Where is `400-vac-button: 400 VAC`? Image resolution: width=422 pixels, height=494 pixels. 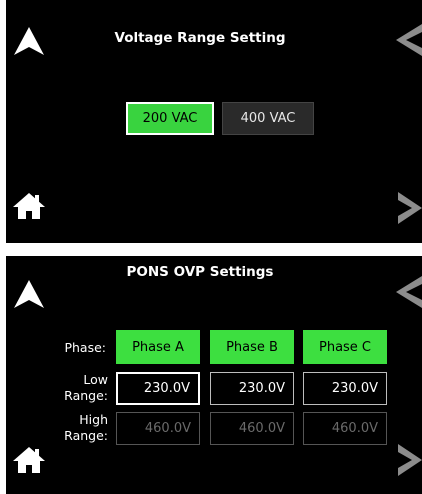
400-vac-button: 400 VAC is located at coordinates (268, 118).